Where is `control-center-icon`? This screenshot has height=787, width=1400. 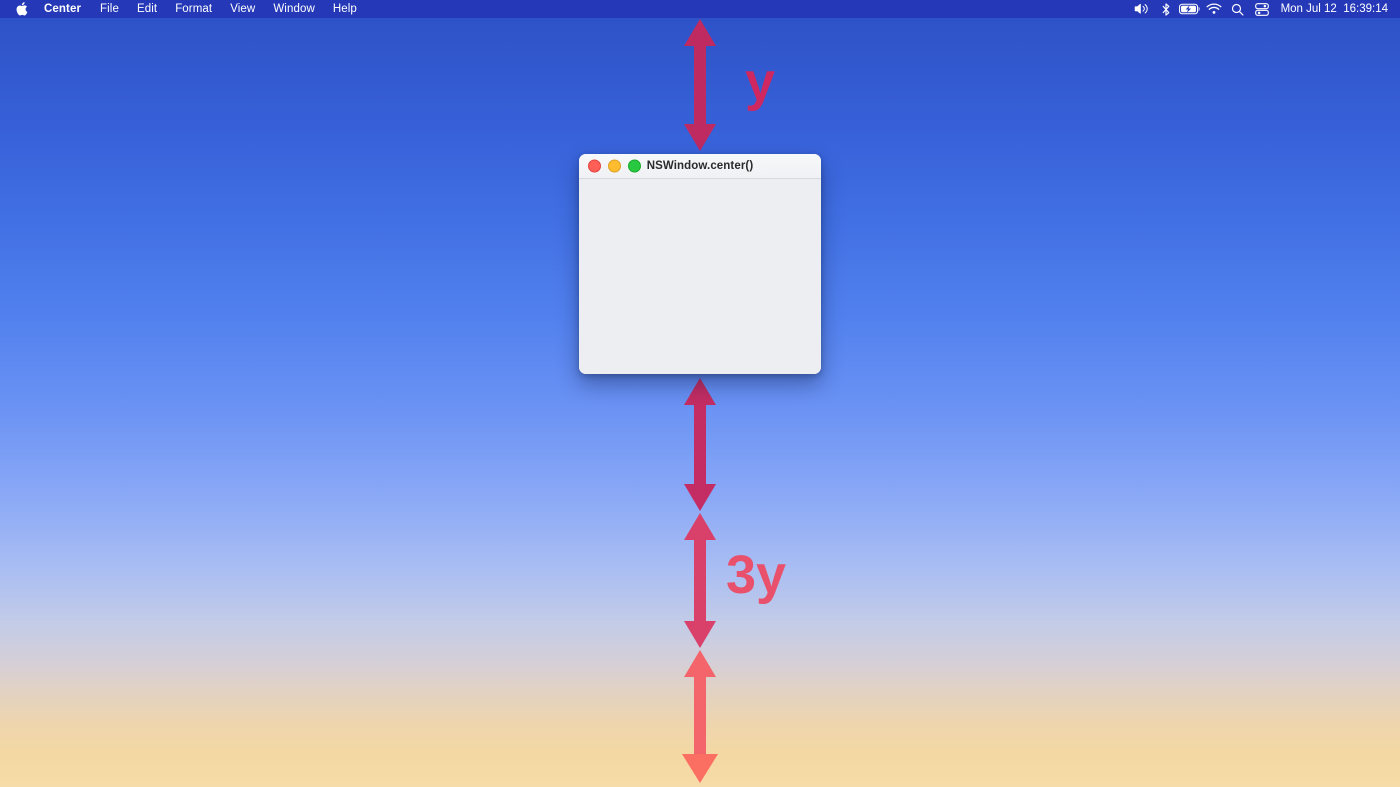 control-center-icon is located at coordinates (1262, 9).